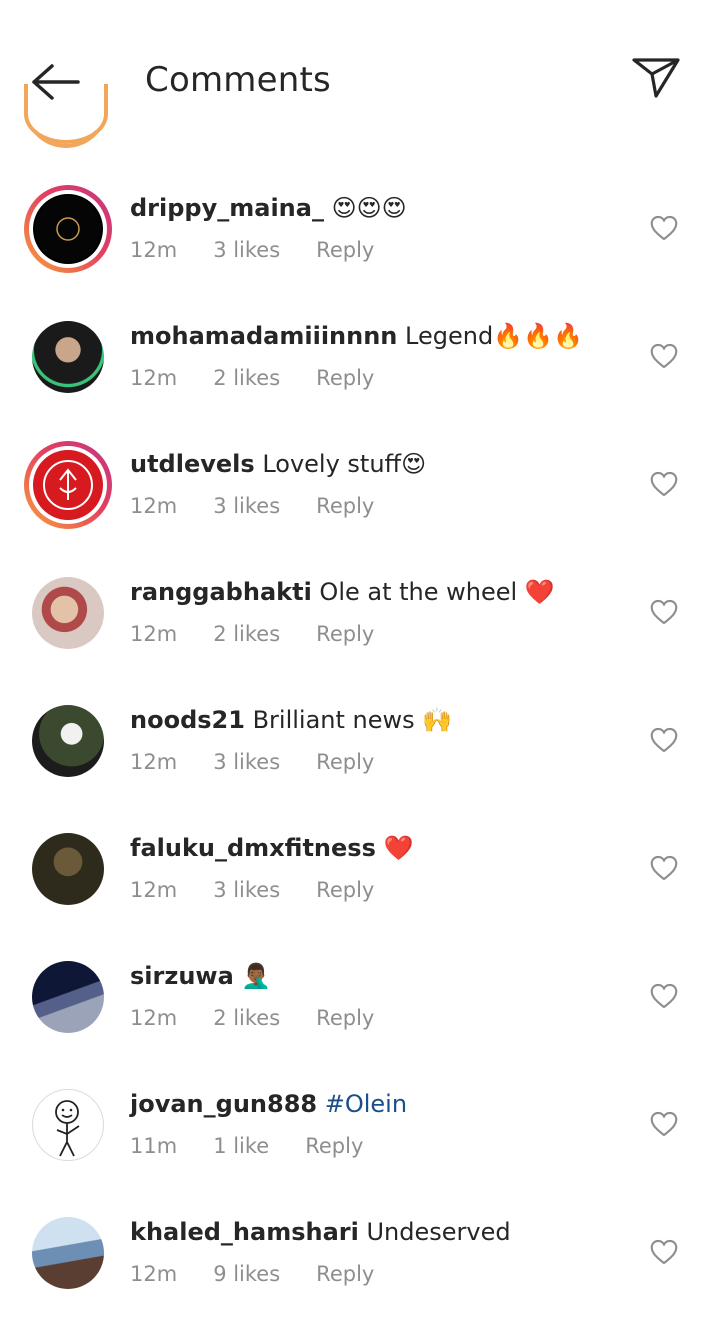 This screenshot has height=1337, width=720. Describe the element at coordinates (348, 720) in the screenshot. I see `comment-body: Brilliant news 🙌` at that location.